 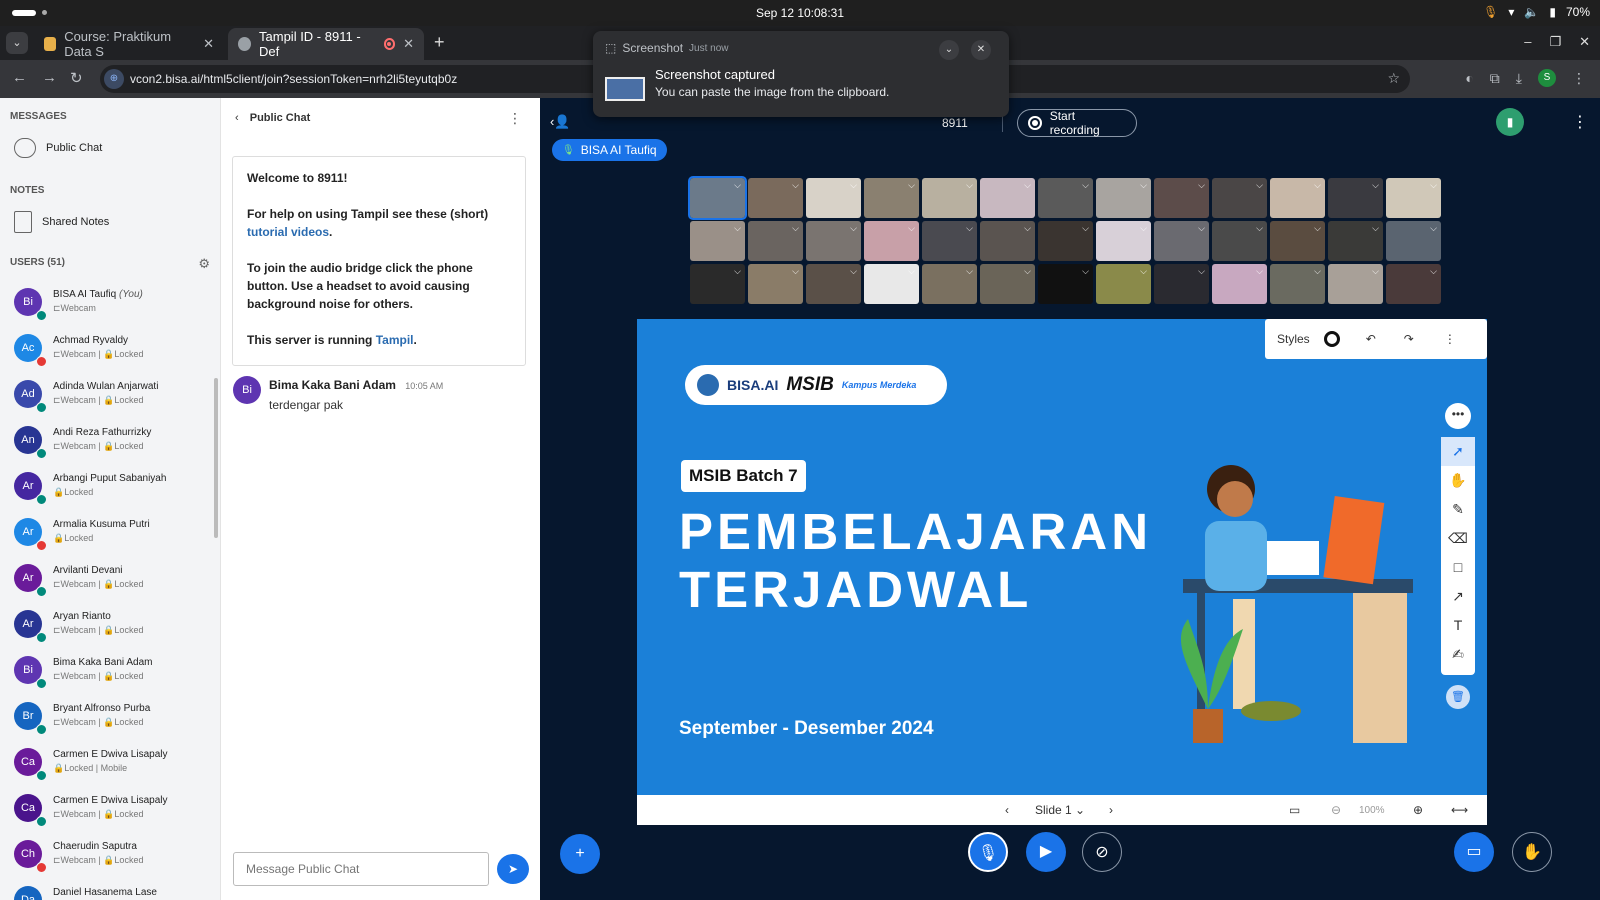 What do you see at coordinates (216, 458) in the screenshot?
I see `user-list-scrollbar` at bounding box center [216, 458].